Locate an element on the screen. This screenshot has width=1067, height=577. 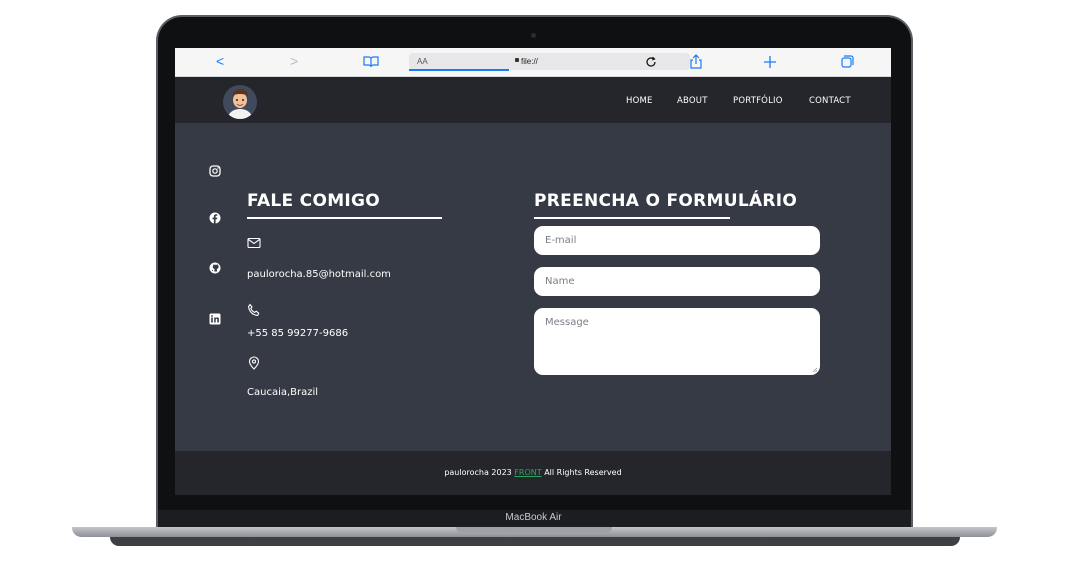
reader-aa-button: AA is located at coordinates (422, 61).